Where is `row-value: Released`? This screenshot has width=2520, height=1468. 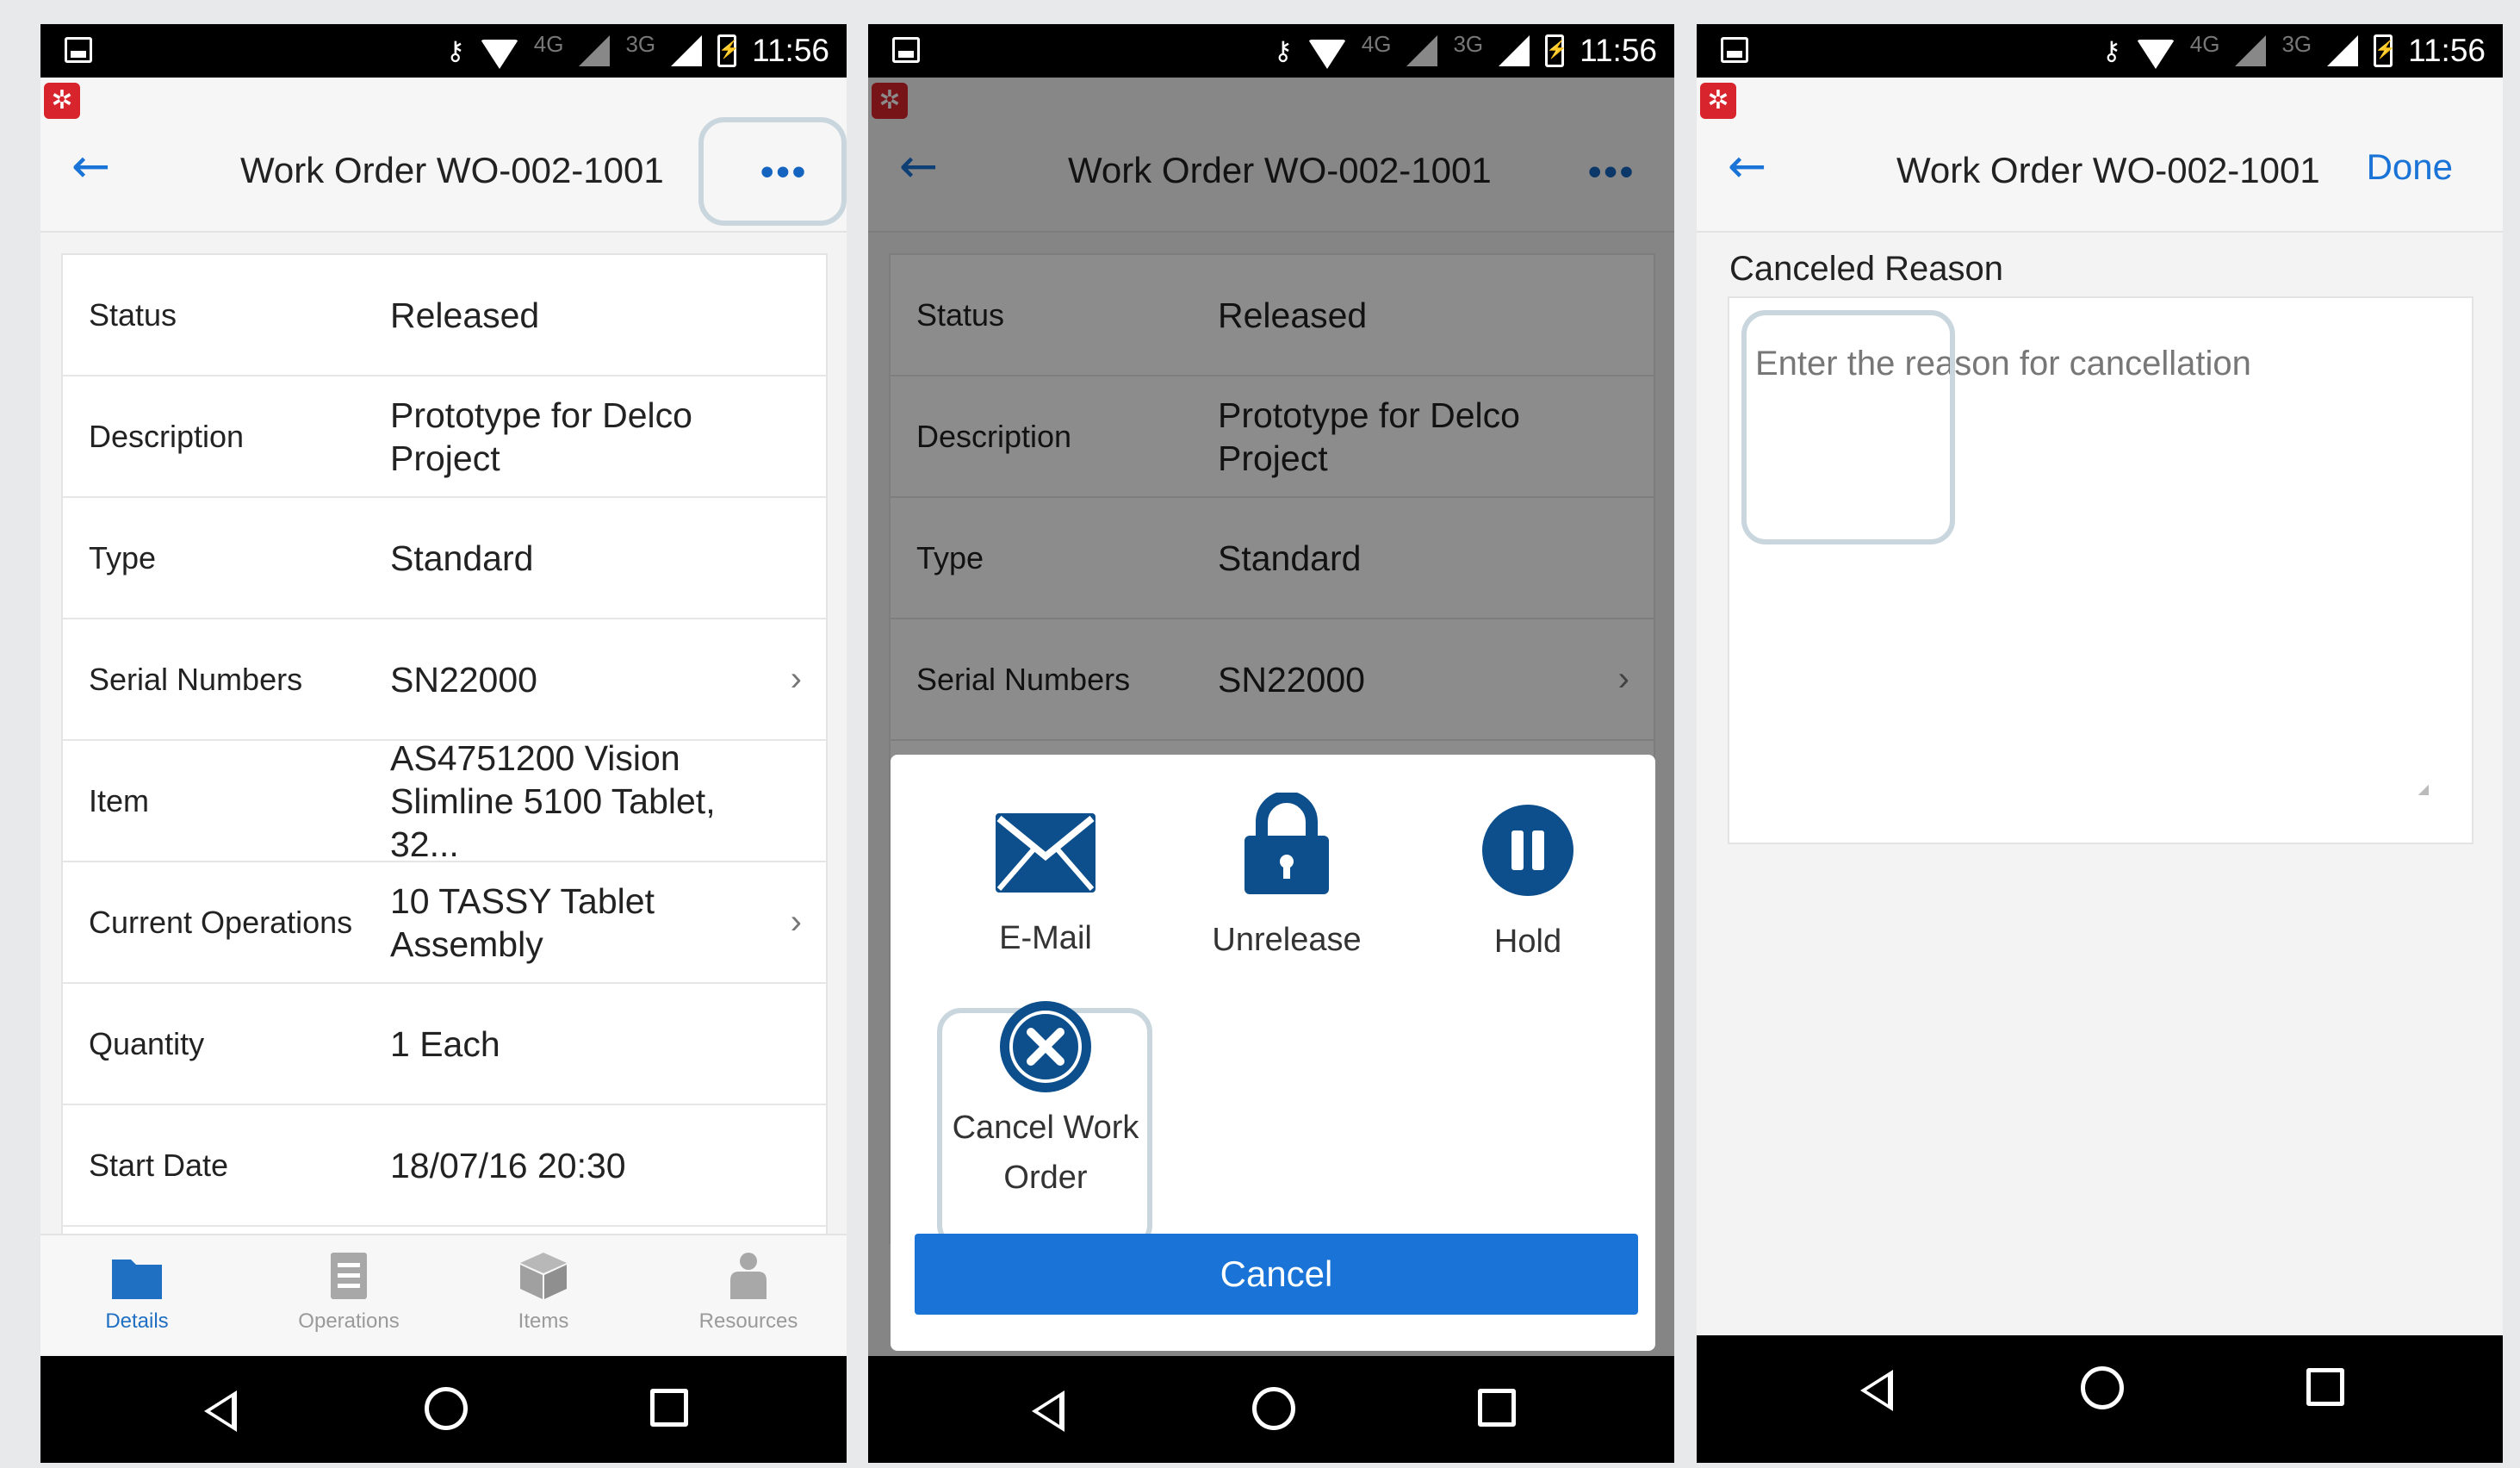 row-value: Released is located at coordinates (465, 315).